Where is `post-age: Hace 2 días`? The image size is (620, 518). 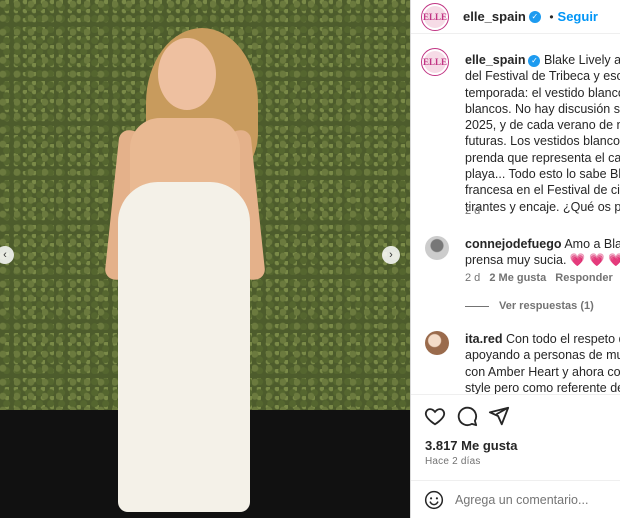 post-age: Hace 2 días is located at coordinates (453, 461).